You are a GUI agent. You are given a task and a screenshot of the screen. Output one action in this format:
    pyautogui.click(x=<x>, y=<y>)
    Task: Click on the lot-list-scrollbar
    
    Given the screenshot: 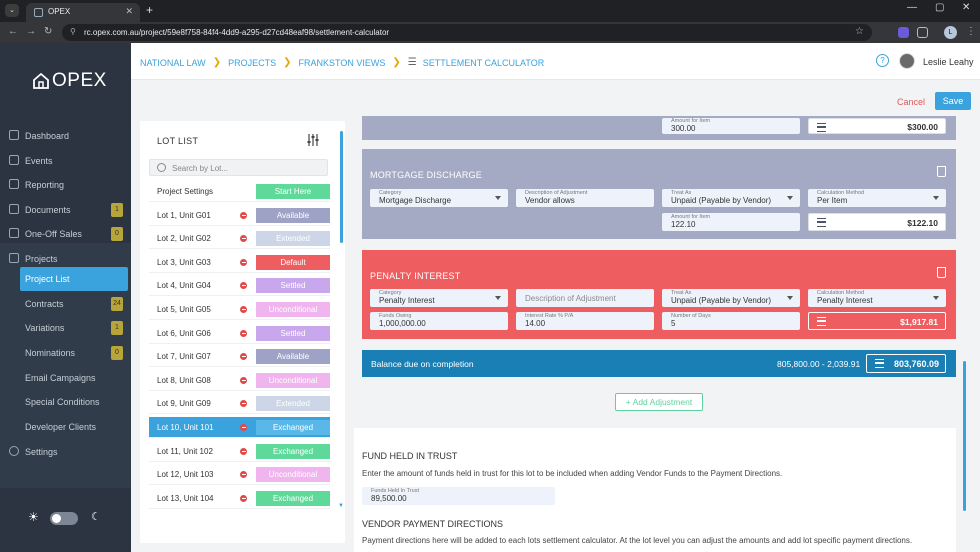 What is the action you would take?
    pyautogui.click(x=341, y=187)
    